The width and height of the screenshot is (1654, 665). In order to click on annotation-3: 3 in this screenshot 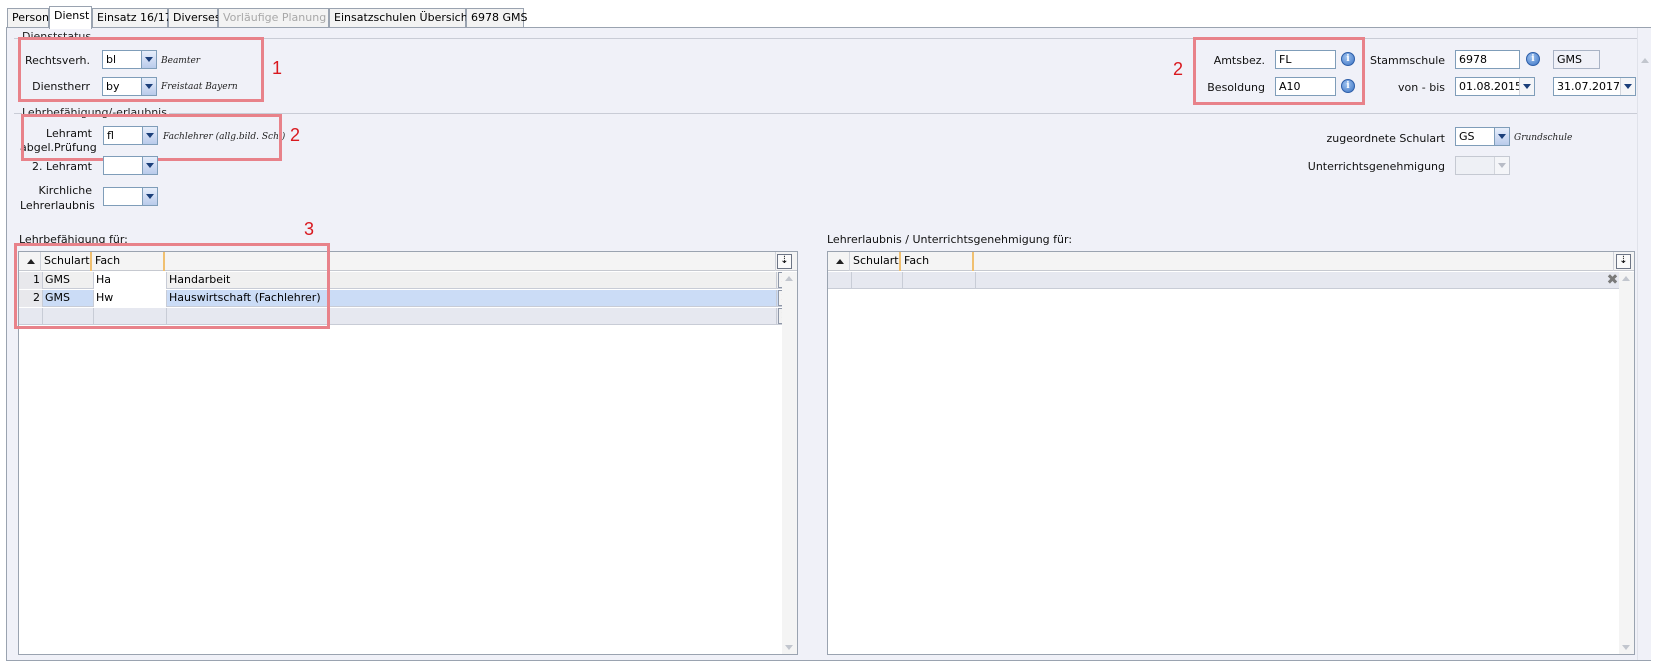, I will do `click(309, 229)`.